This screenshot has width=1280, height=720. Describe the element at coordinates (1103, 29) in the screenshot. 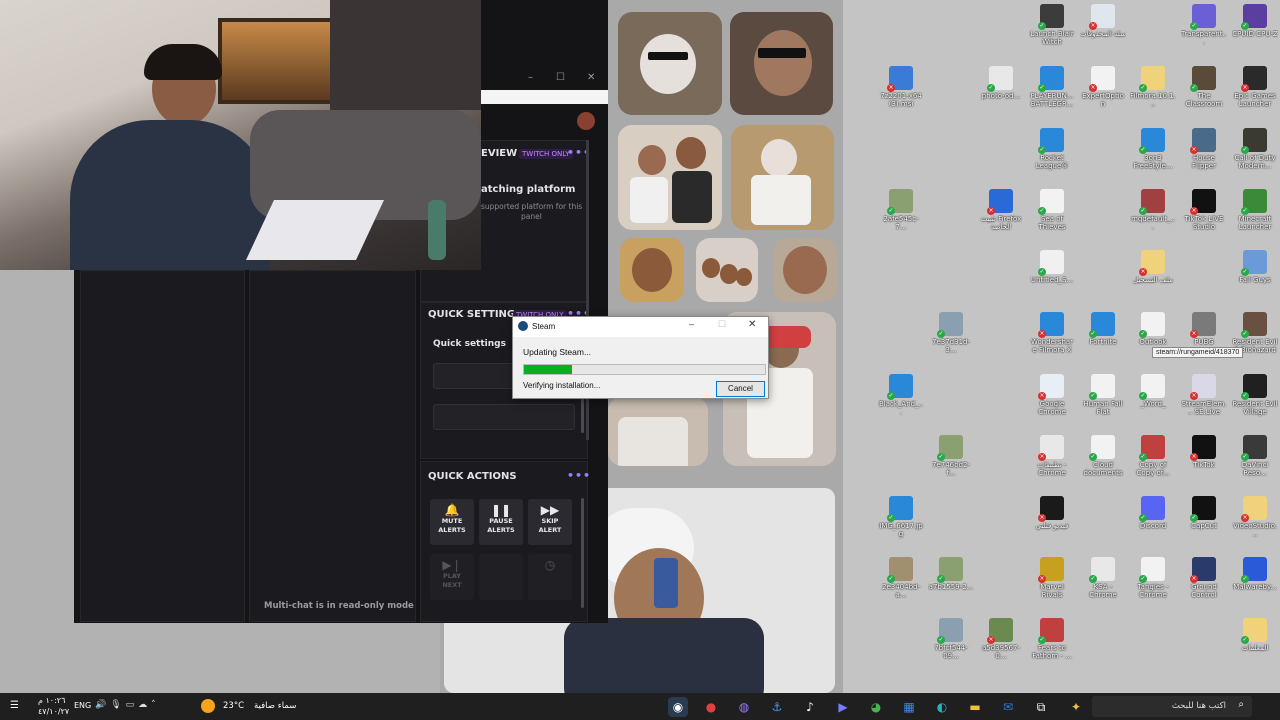

I see `desktop-icon: × سلة المحذوفات` at that location.